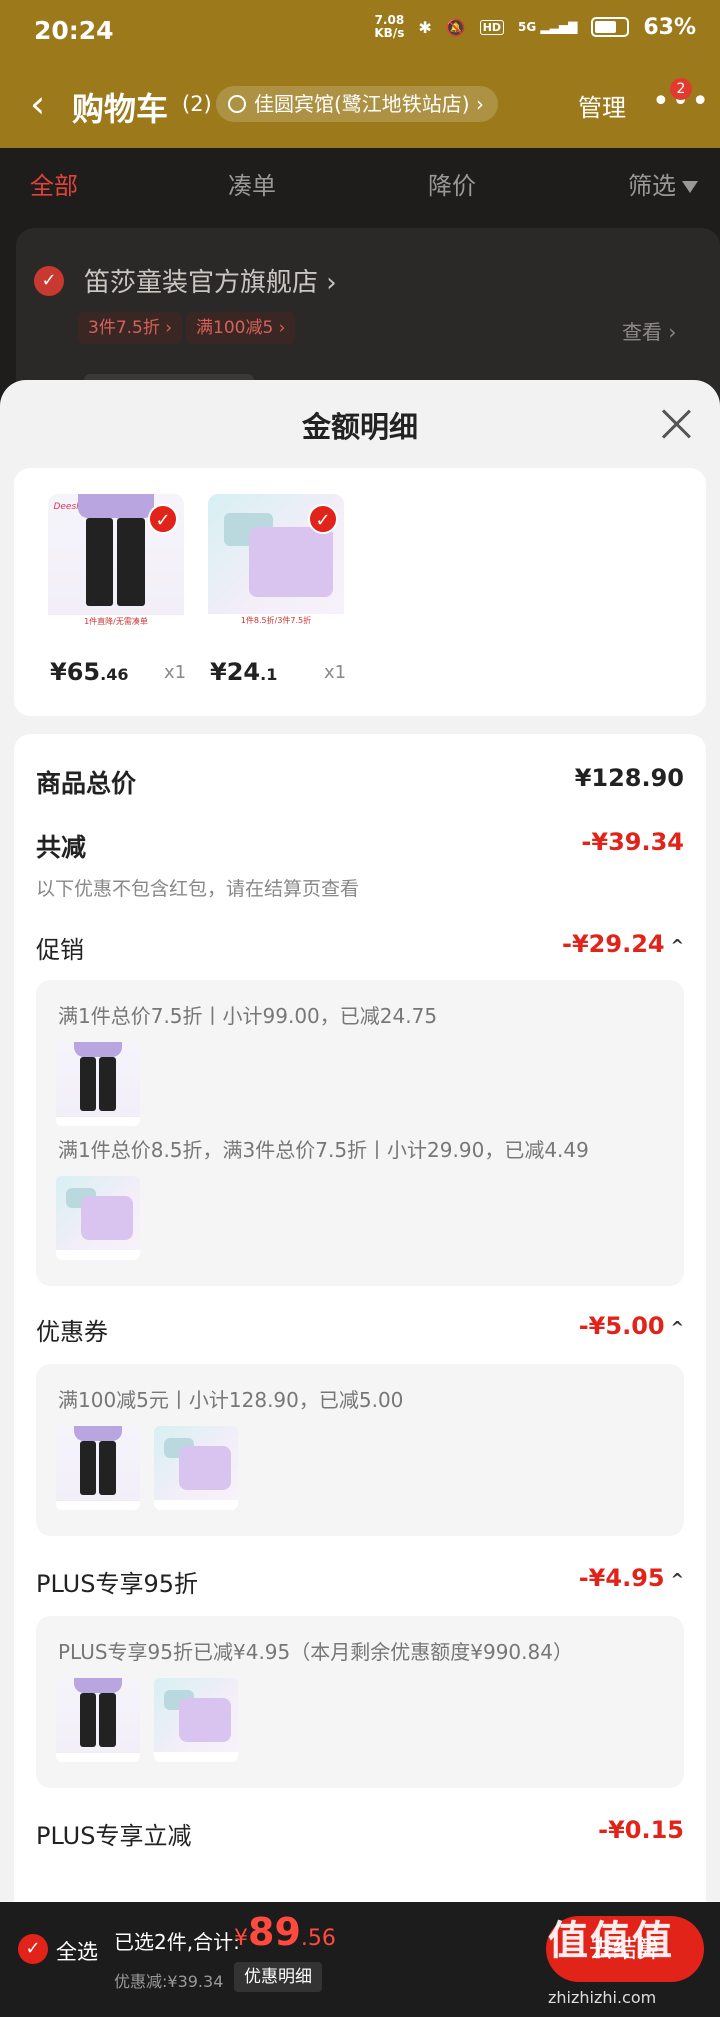  Describe the element at coordinates (492, 27) in the screenshot. I see `hd-icon: HD` at that location.